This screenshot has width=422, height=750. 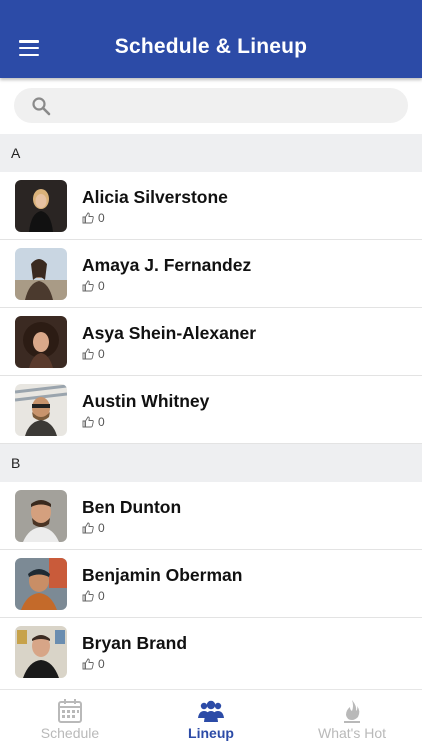 What do you see at coordinates (227, 106) in the screenshot?
I see `search-input` at bounding box center [227, 106].